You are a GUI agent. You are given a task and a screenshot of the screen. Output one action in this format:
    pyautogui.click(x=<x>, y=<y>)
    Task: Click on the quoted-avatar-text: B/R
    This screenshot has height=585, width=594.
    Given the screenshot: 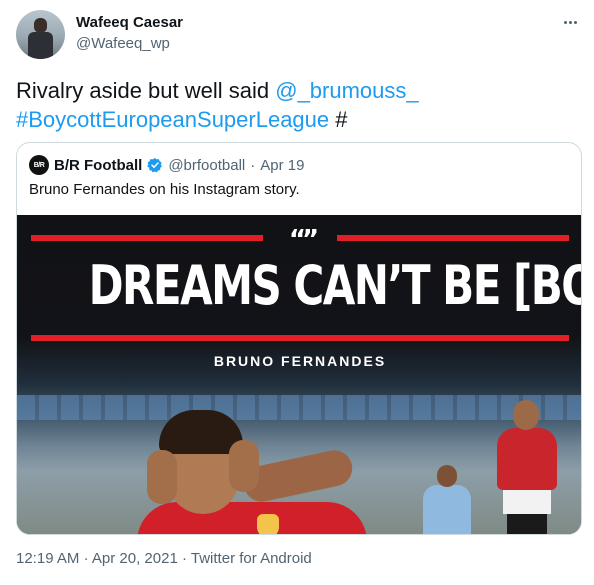 What is the action you would take?
    pyautogui.click(x=39, y=165)
    